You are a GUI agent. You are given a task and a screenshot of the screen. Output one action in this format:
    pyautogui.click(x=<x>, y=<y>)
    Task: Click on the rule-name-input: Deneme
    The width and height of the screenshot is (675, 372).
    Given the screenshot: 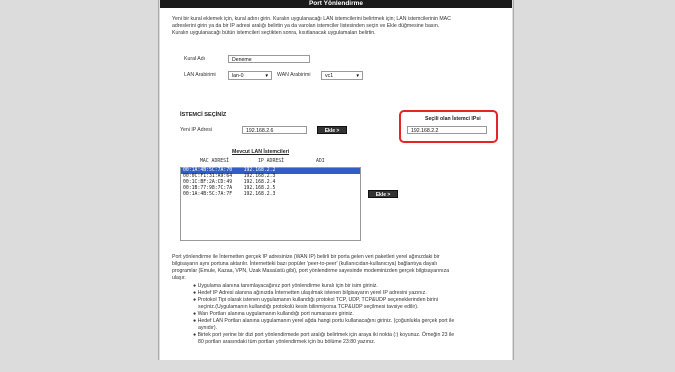 What is the action you would take?
    pyautogui.click(x=269, y=59)
    